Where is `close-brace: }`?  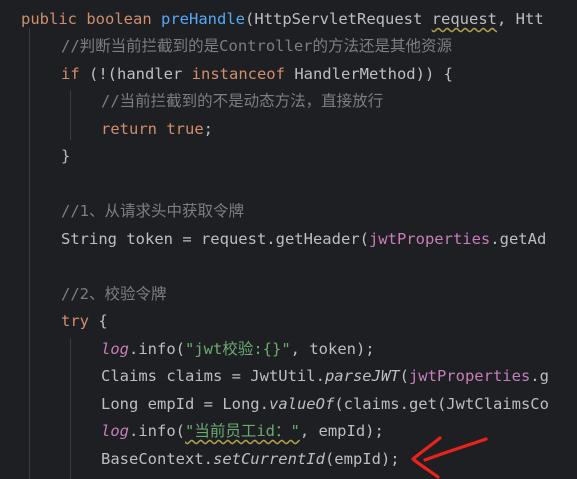
close-brace: } is located at coordinates (66, 156).